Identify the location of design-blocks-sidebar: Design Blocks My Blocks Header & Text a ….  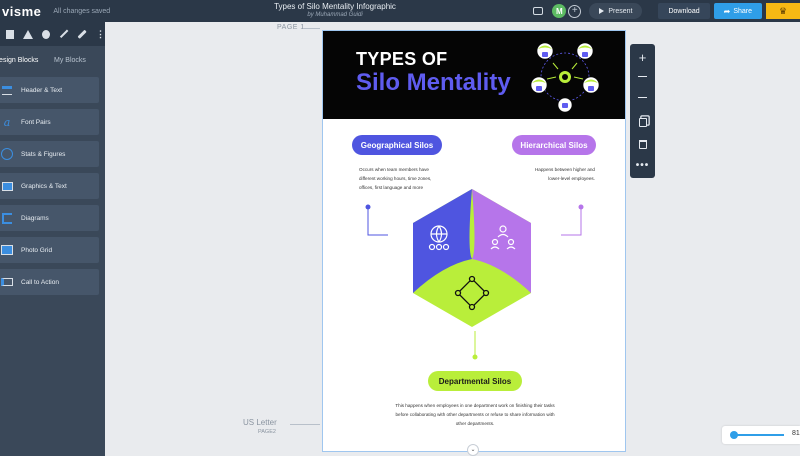
(52, 251).